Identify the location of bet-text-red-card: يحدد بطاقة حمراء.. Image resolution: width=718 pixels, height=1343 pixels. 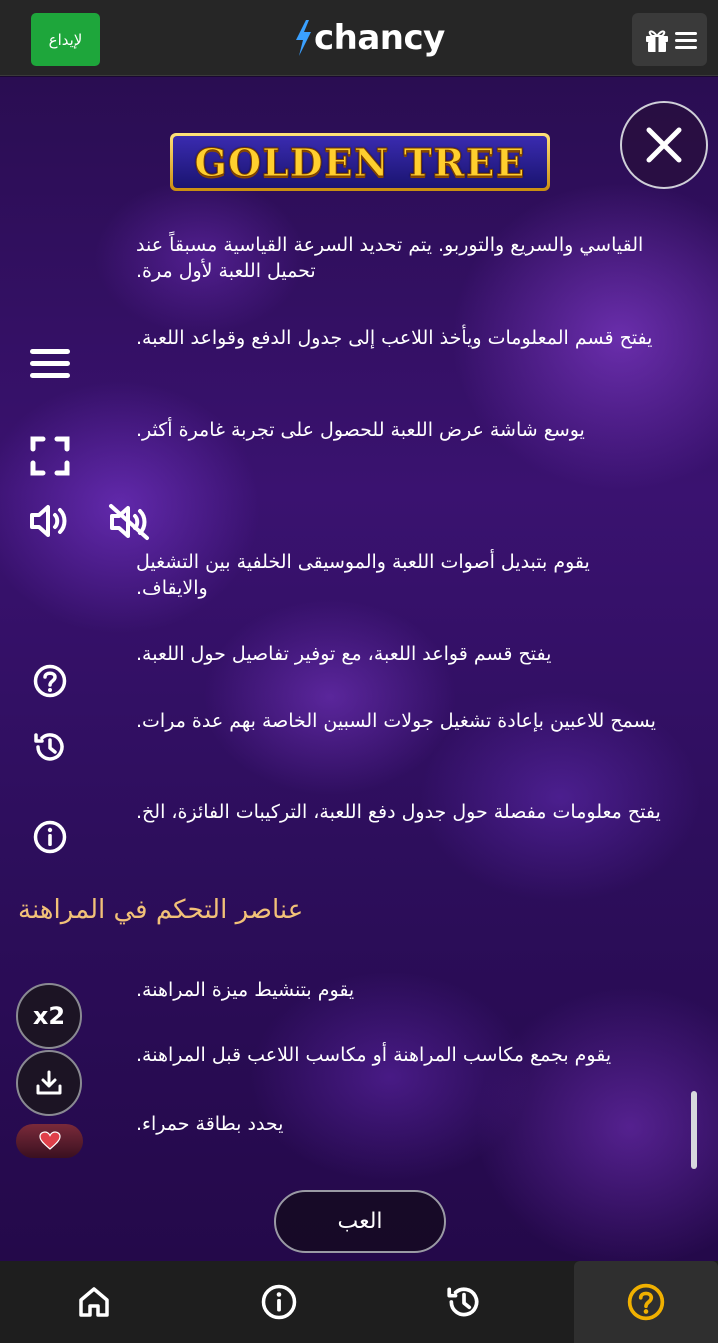
(210, 1124).